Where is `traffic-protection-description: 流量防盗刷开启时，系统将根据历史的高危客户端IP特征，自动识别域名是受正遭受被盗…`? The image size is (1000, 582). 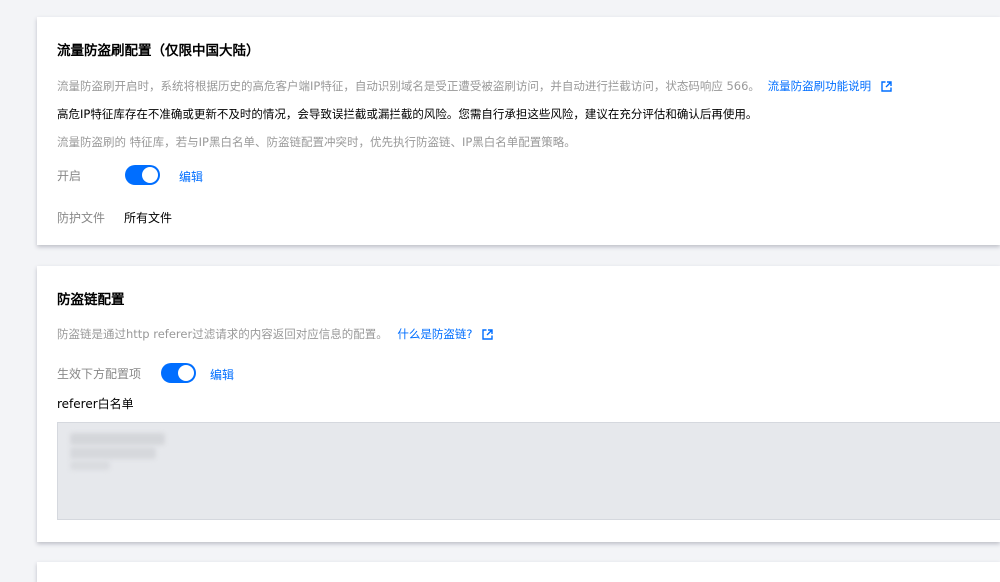 traffic-protection-description: 流量防盗刷开启时，系统将根据历史的高危客户端IP特征，自动识别域名是受正遭受被盗… is located at coordinates (474, 86).